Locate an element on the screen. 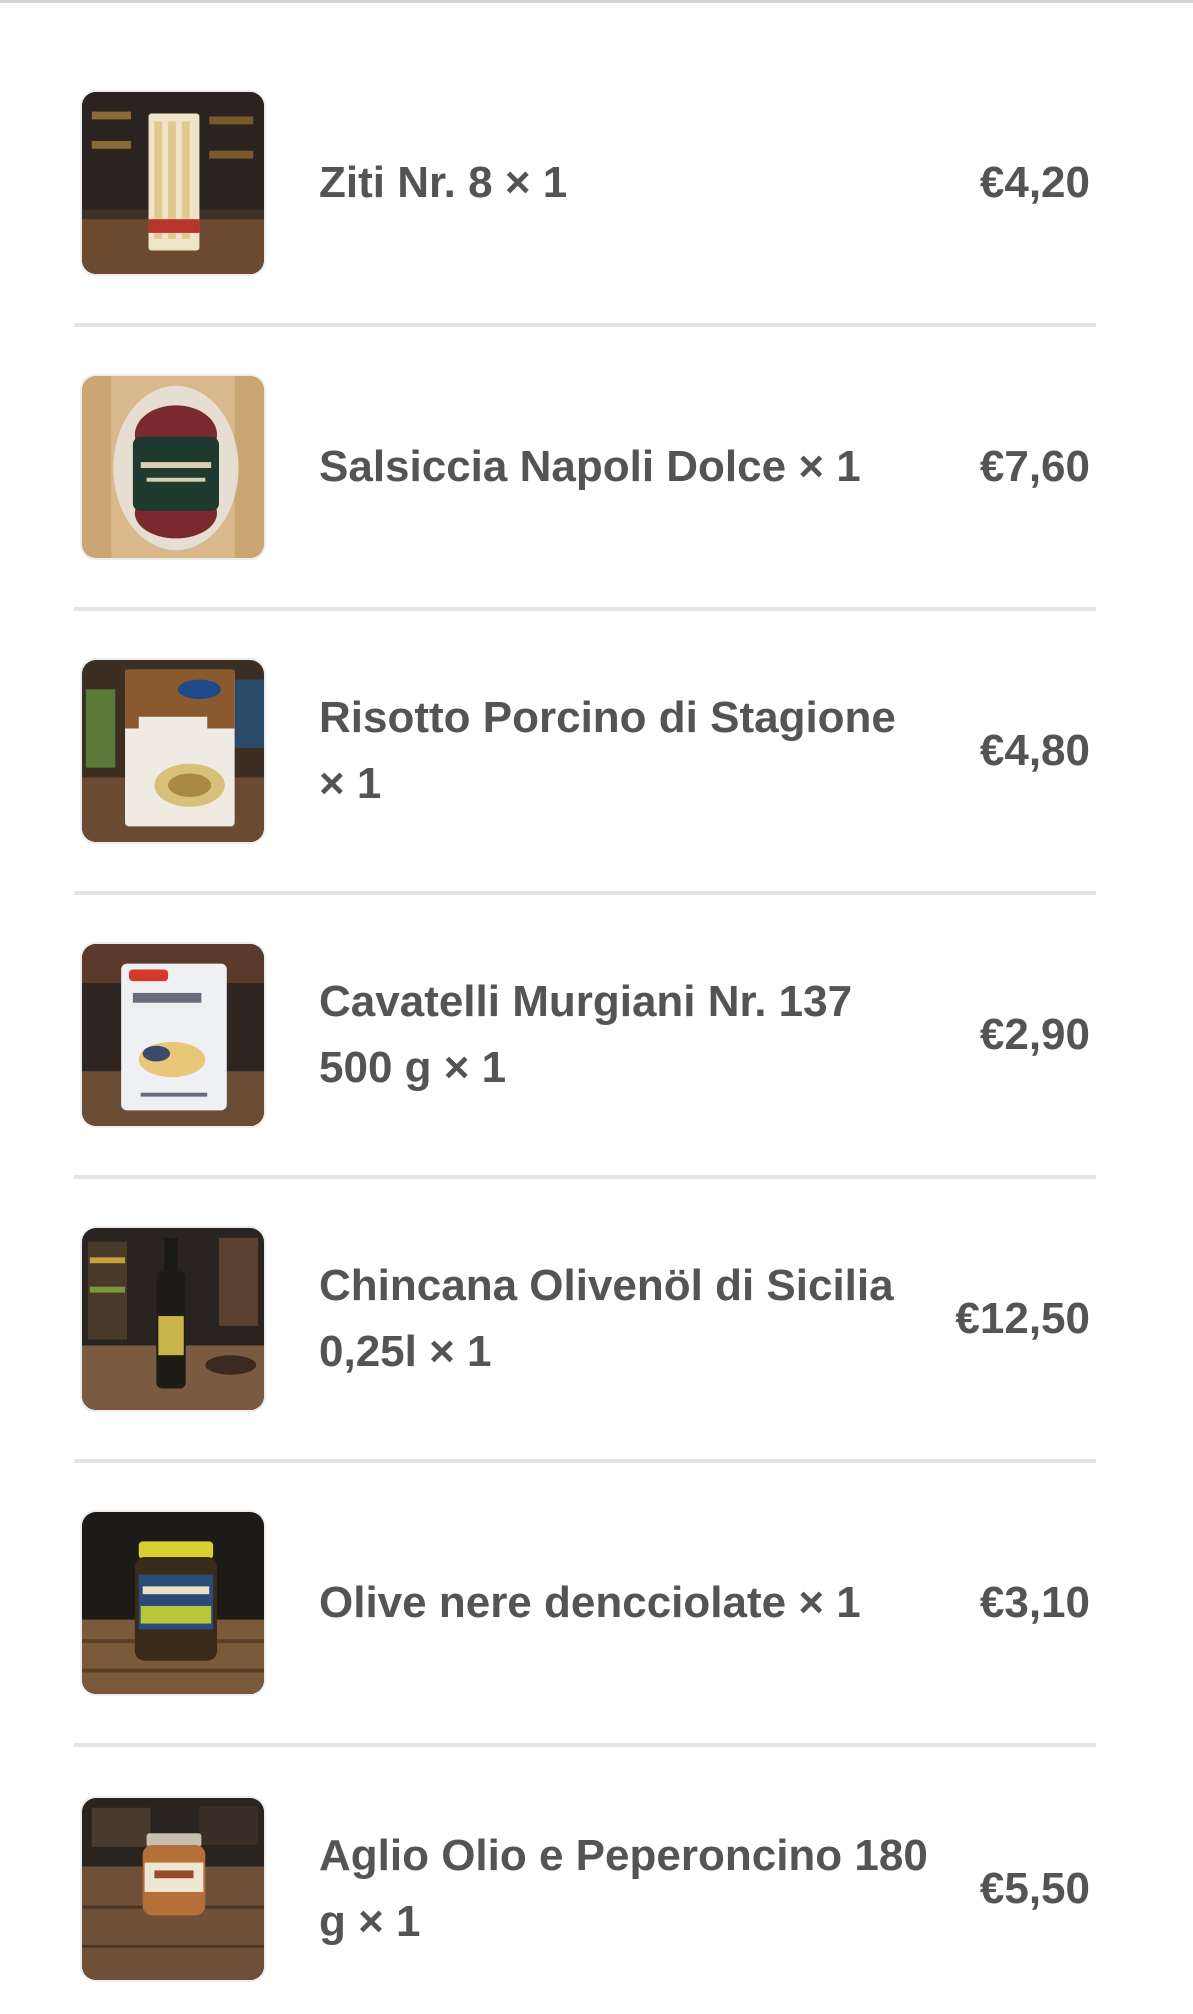 This screenshot has height=2014, width=1193. item-name: Chincana Olivenöl di Sicilia 0,25l × 1 is located at coordinates (606, 1318).